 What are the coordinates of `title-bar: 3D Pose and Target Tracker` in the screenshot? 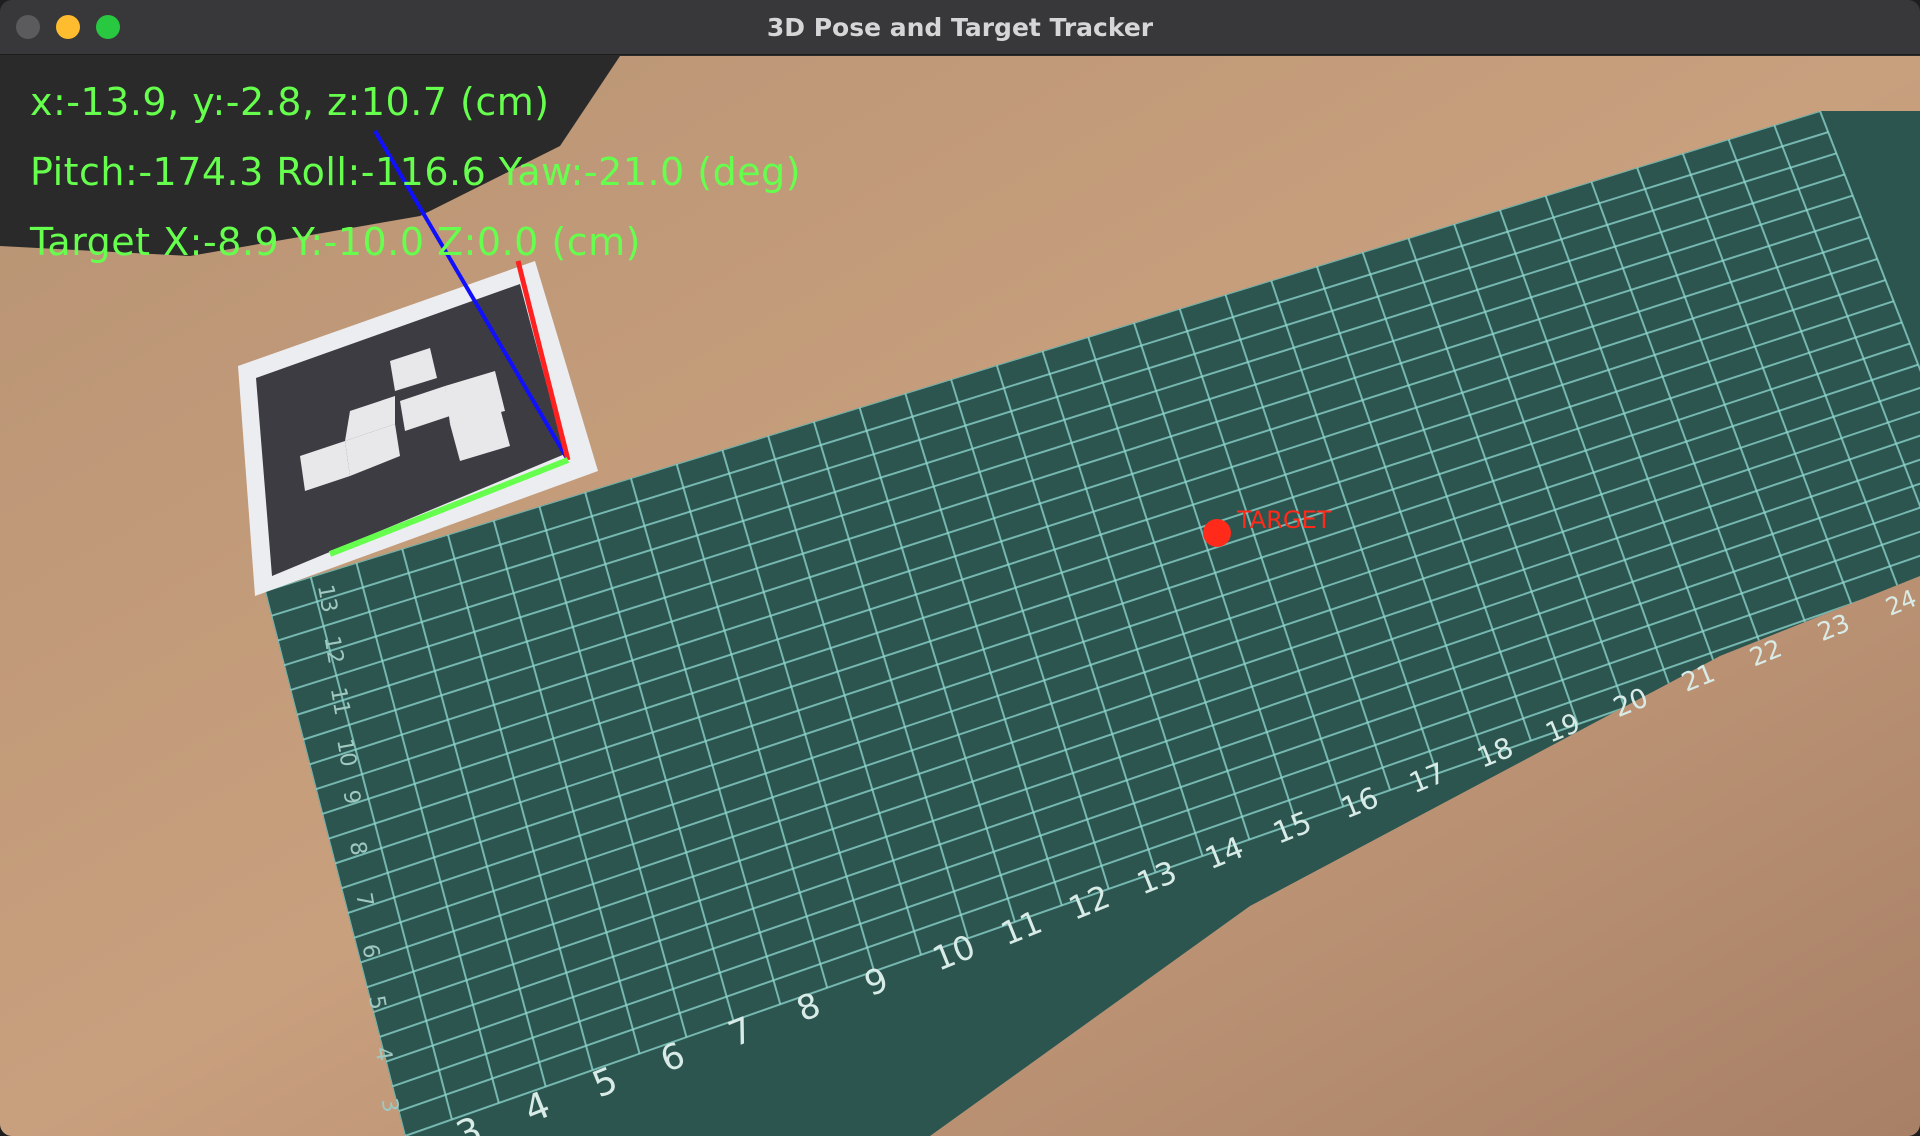 It's located at (960, 27).